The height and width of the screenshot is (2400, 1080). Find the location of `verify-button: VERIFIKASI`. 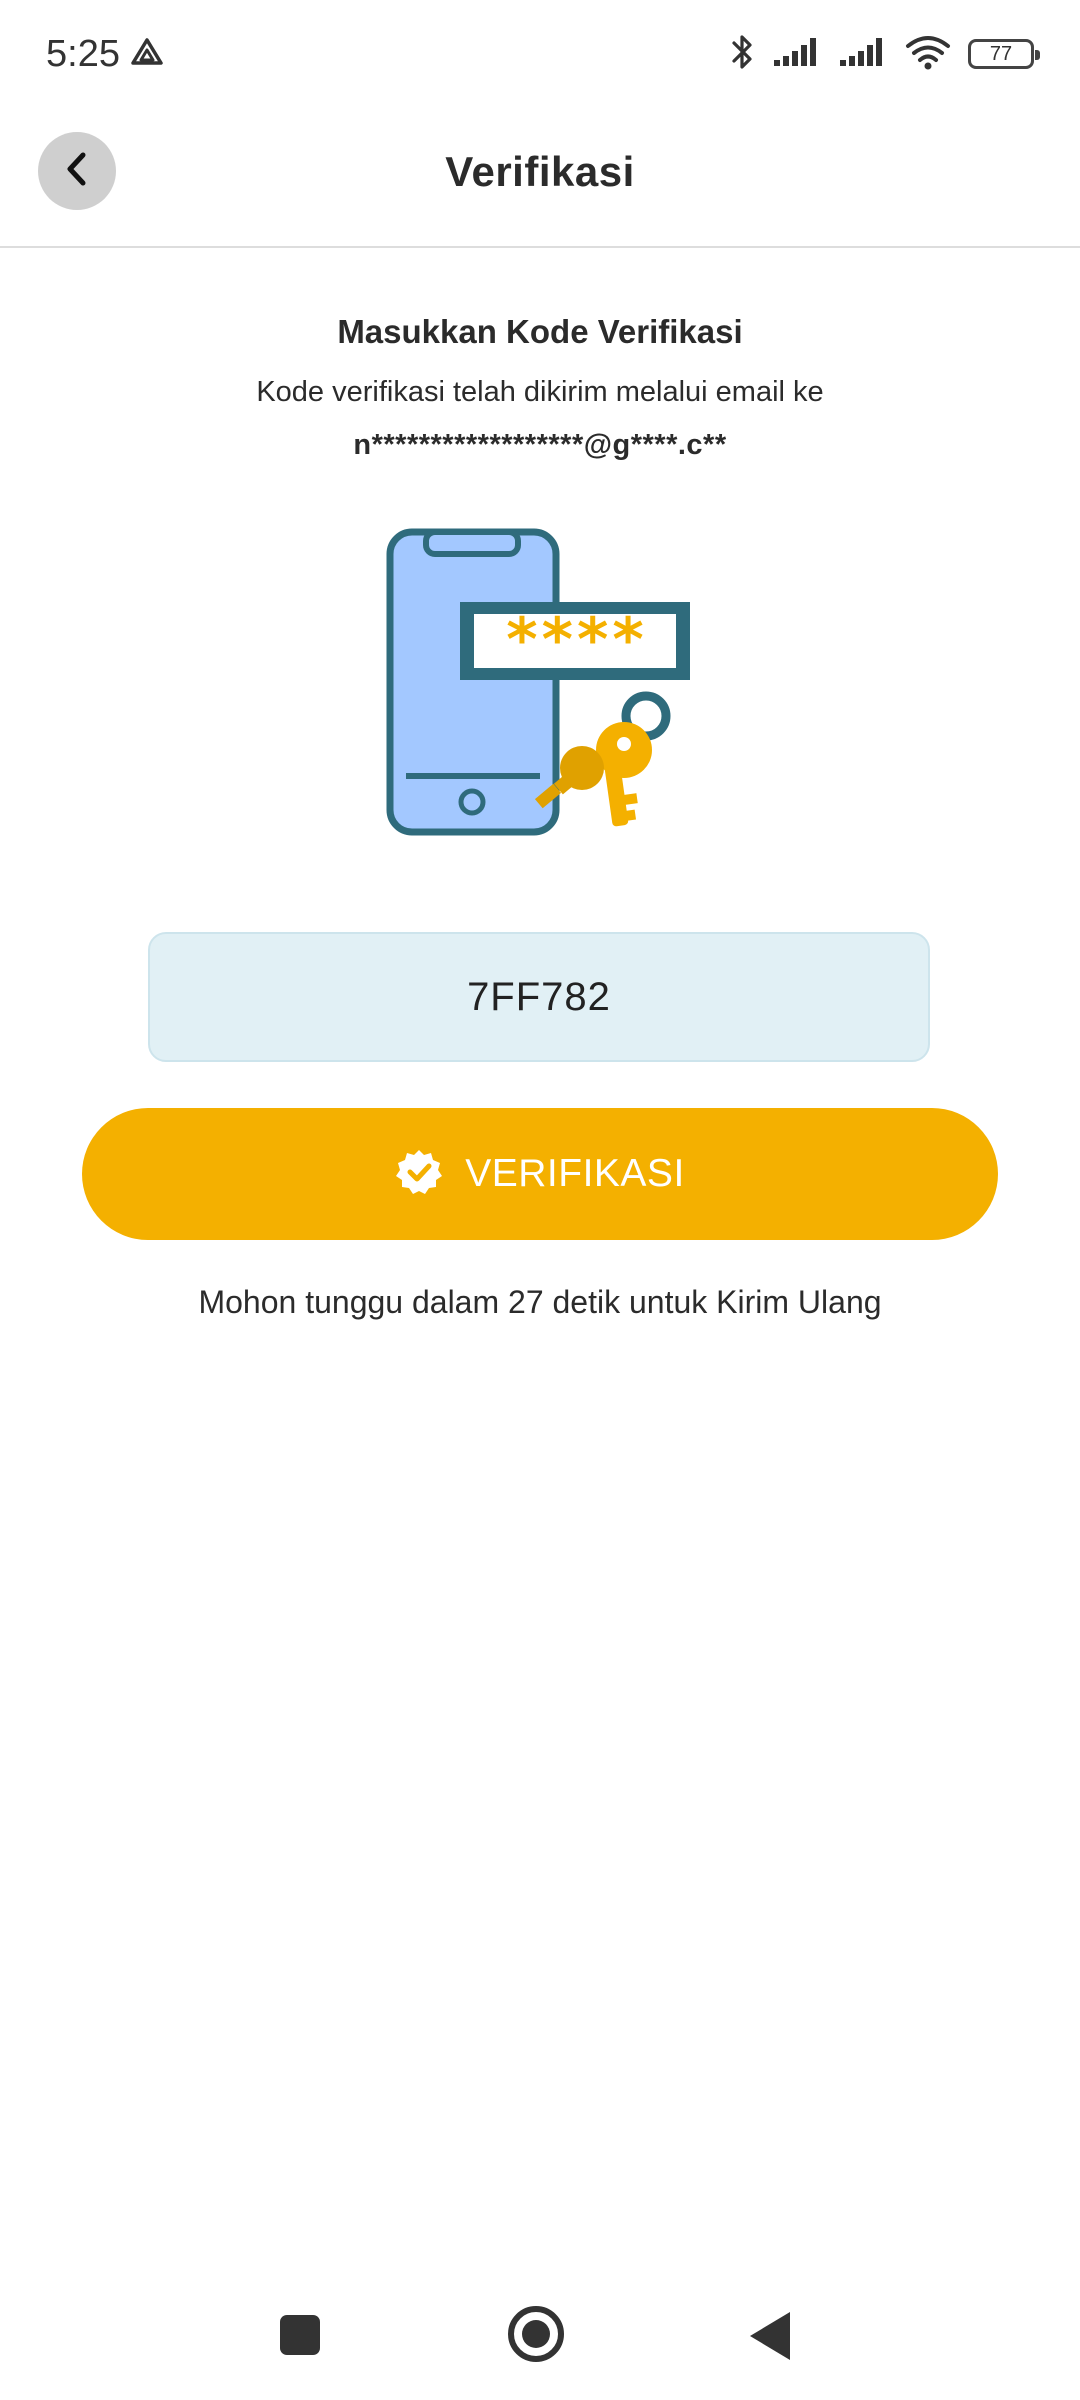

verify-button: VERIFIKASI is located at coordinates (540, 1174).